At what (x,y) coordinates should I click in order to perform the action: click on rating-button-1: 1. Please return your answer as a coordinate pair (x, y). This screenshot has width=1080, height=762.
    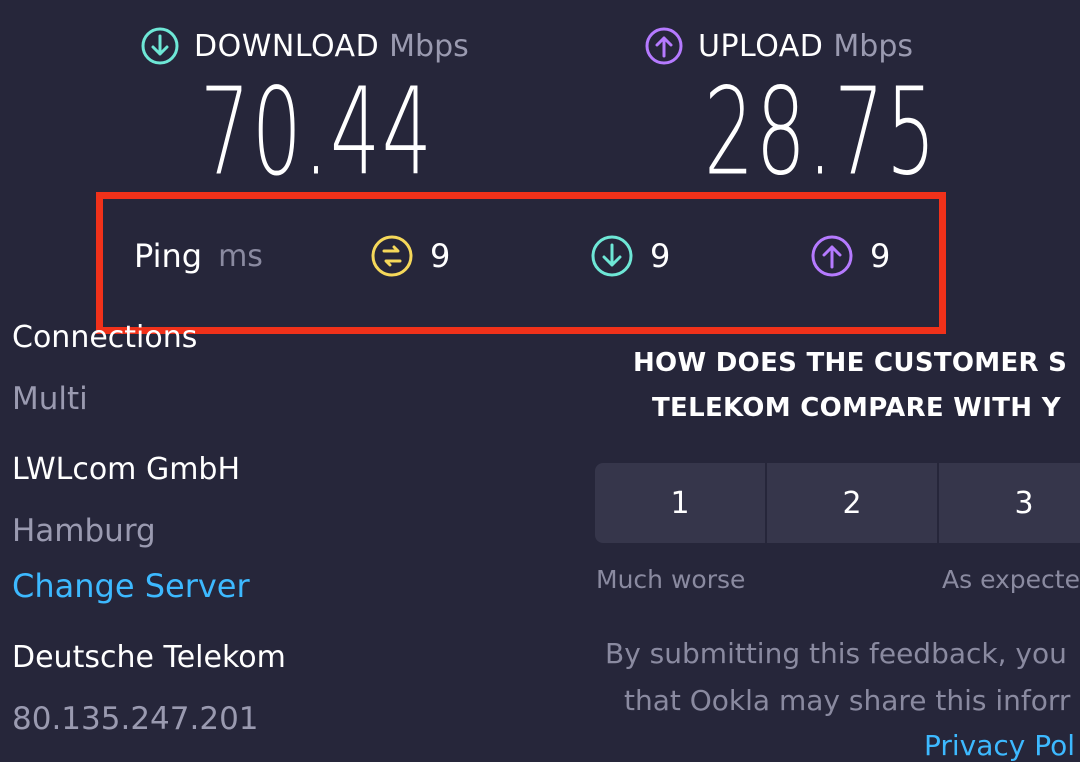
    Looking at the image, I should click on (681, 503).